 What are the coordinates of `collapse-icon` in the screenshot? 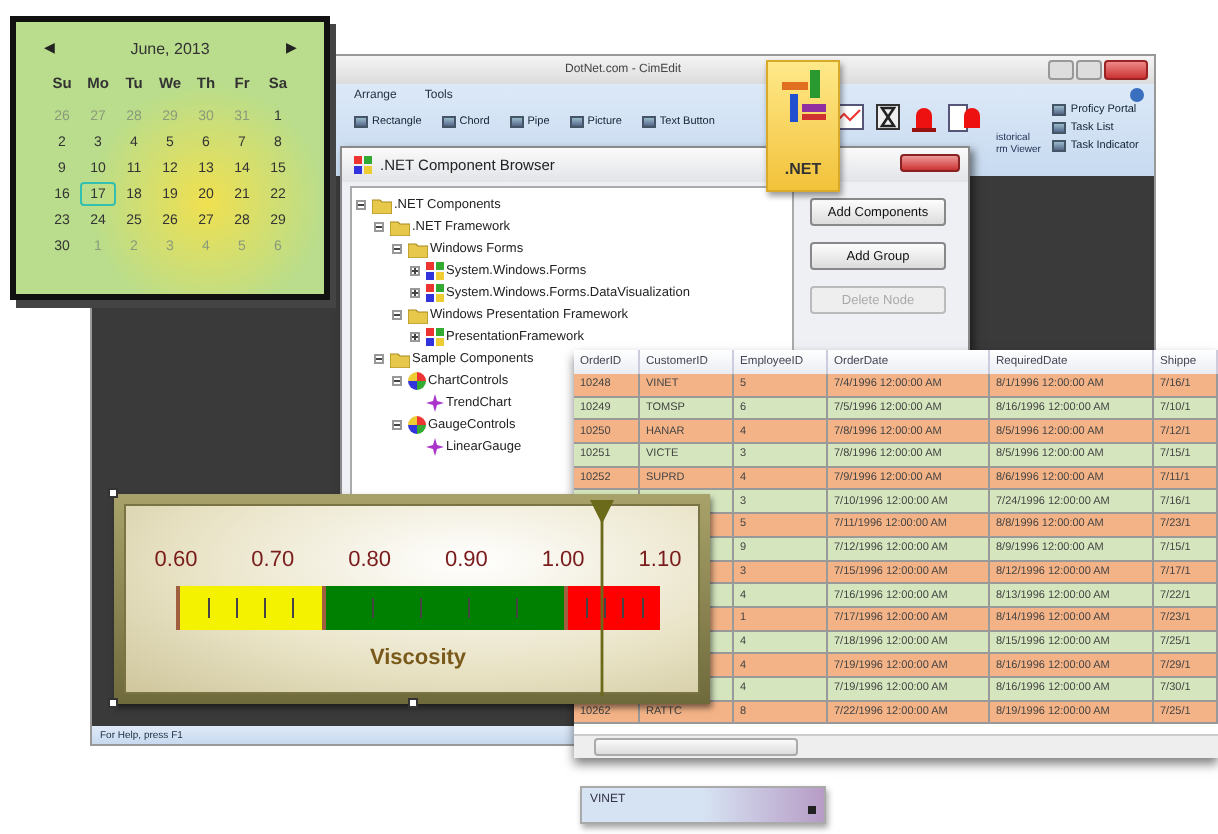 It's located at (1137, 95).